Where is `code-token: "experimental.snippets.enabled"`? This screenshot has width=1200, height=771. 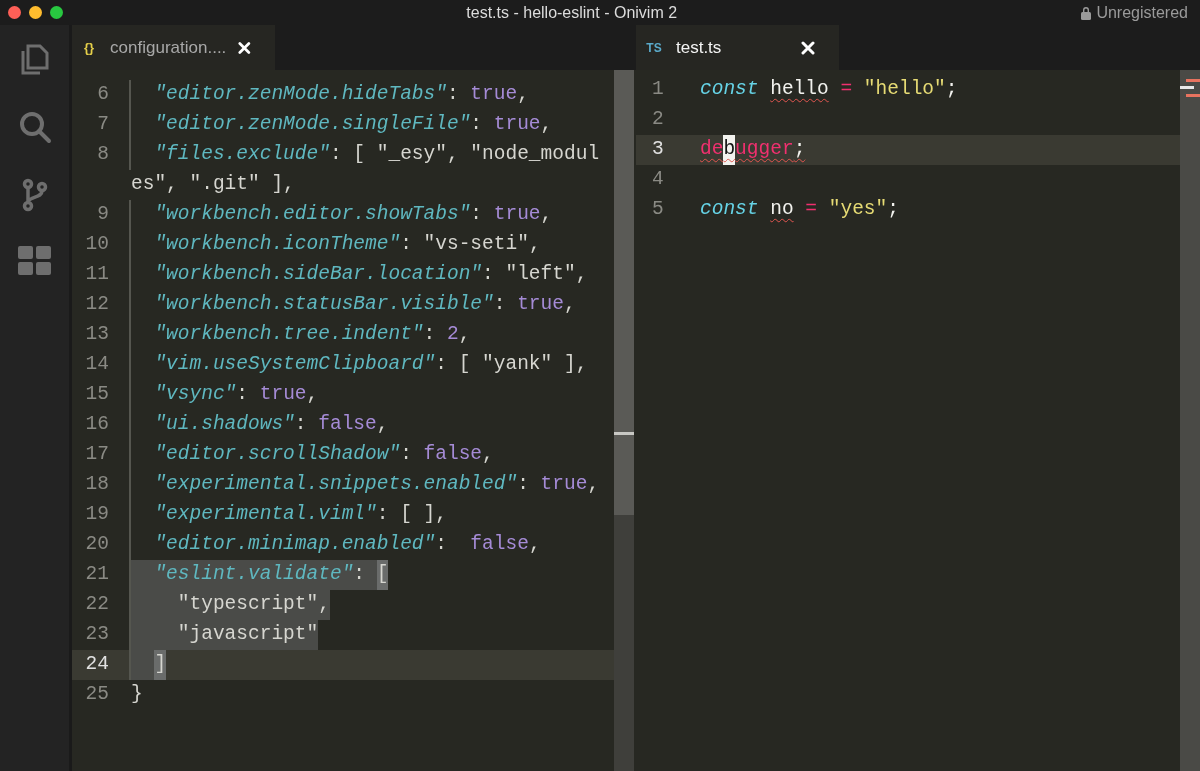 code-token: "experimental.snippets.enabled" is located at coordinates (335, 485).